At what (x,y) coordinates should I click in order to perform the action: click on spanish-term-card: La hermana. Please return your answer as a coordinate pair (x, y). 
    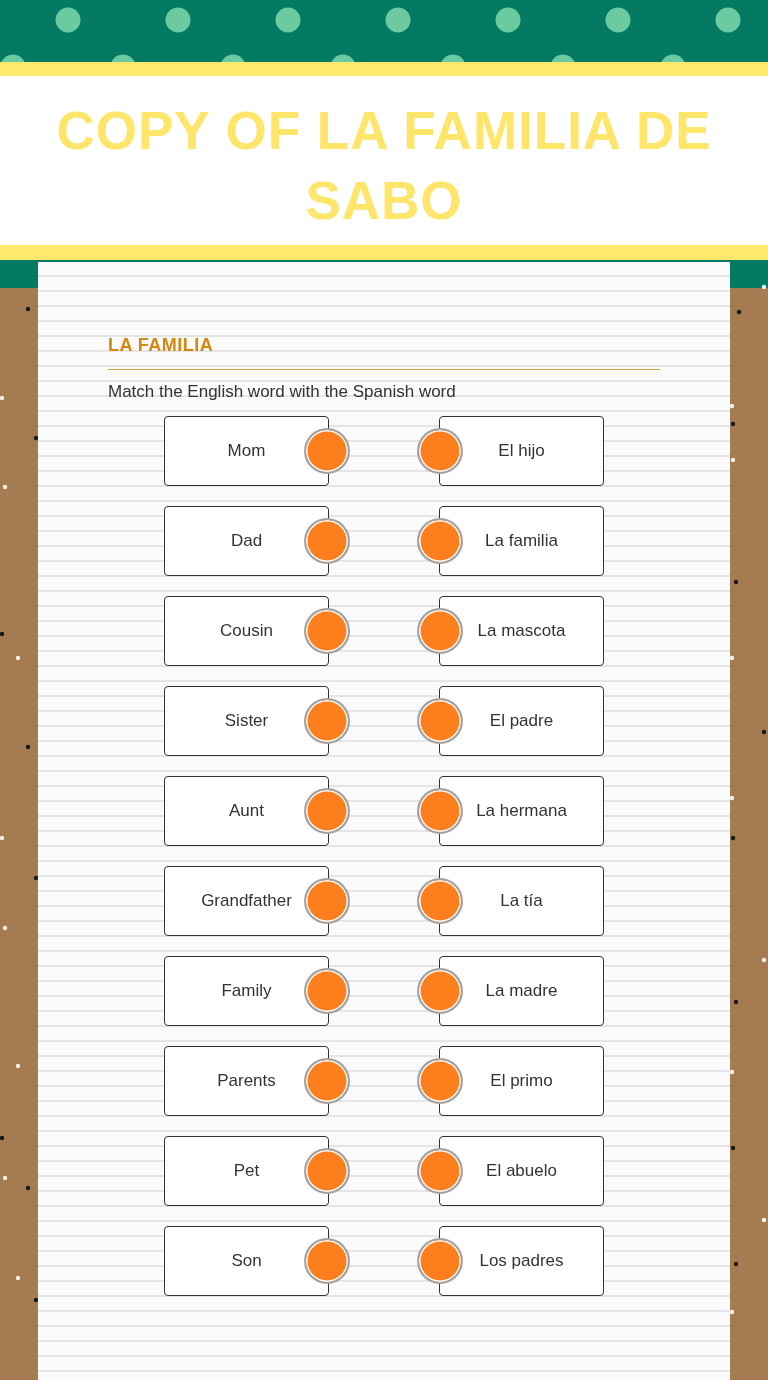
    Looking at the image, I should click on (521, 811).